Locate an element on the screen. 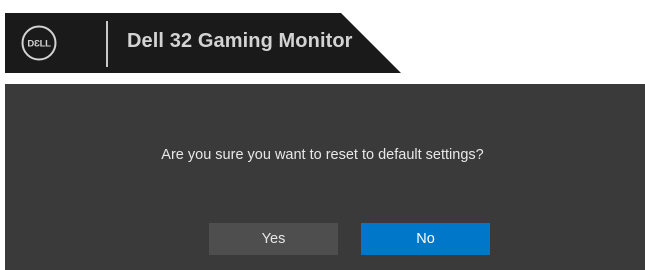  yes-button: Yes is located at coordinates (273, 239).